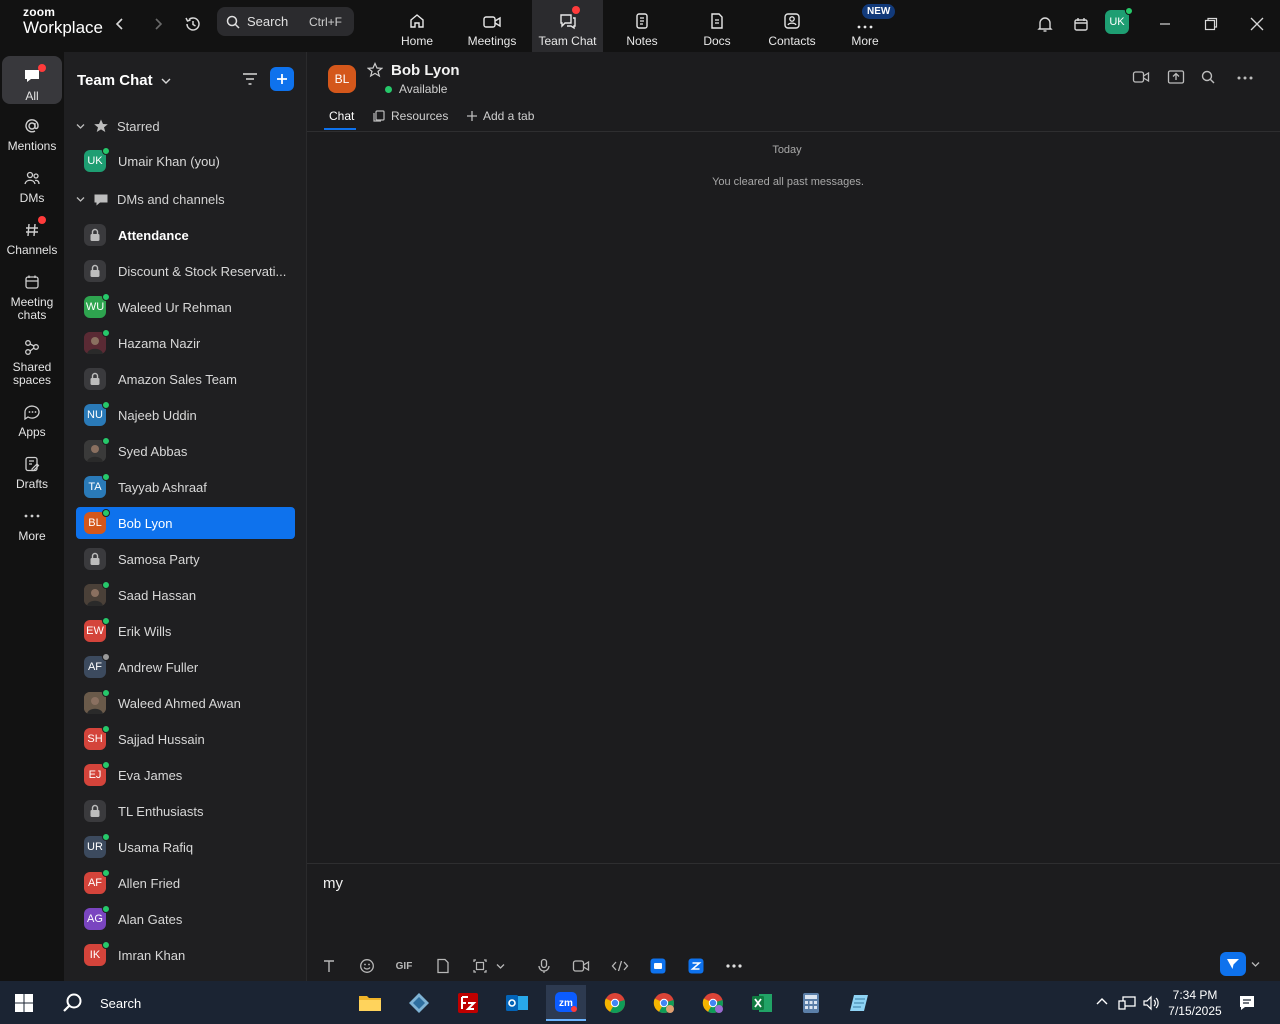 The width and height of the screenshot is (1280, 1024). What do you see at coordinates (32, 470) in the screenshot?
I see `rail-item-drafts: Drafts` at bounding box center [32, 470].